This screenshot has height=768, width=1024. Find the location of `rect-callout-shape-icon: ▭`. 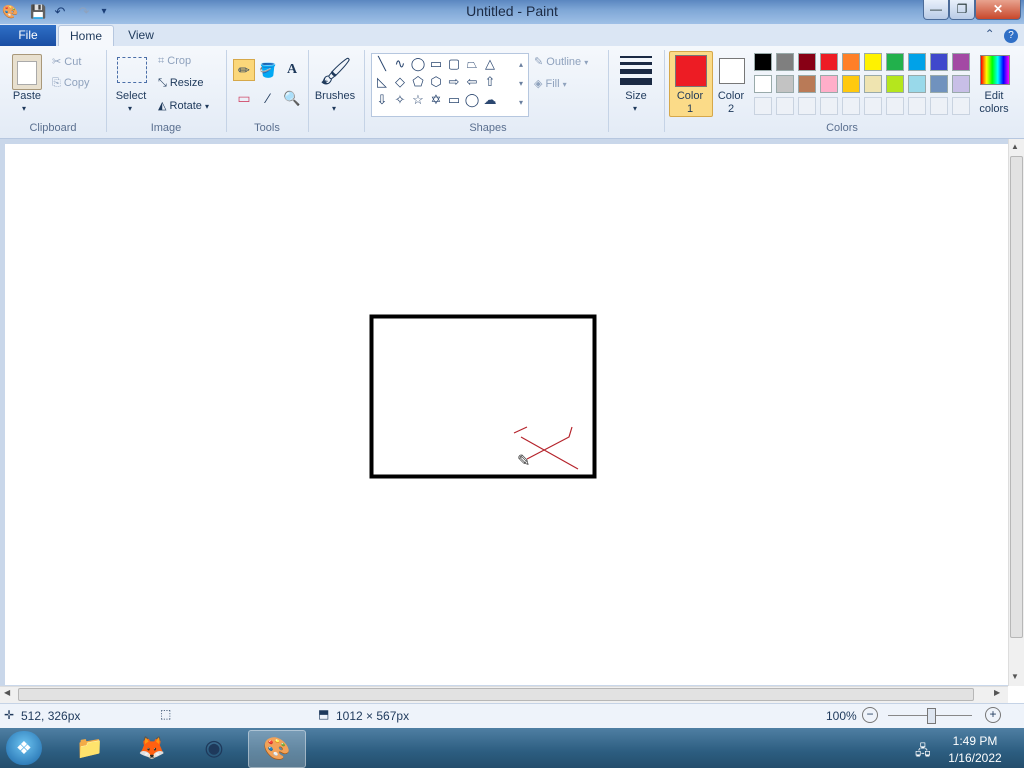

rect-callout-shape-icon: ▭ is located at coordinates (454, 100).